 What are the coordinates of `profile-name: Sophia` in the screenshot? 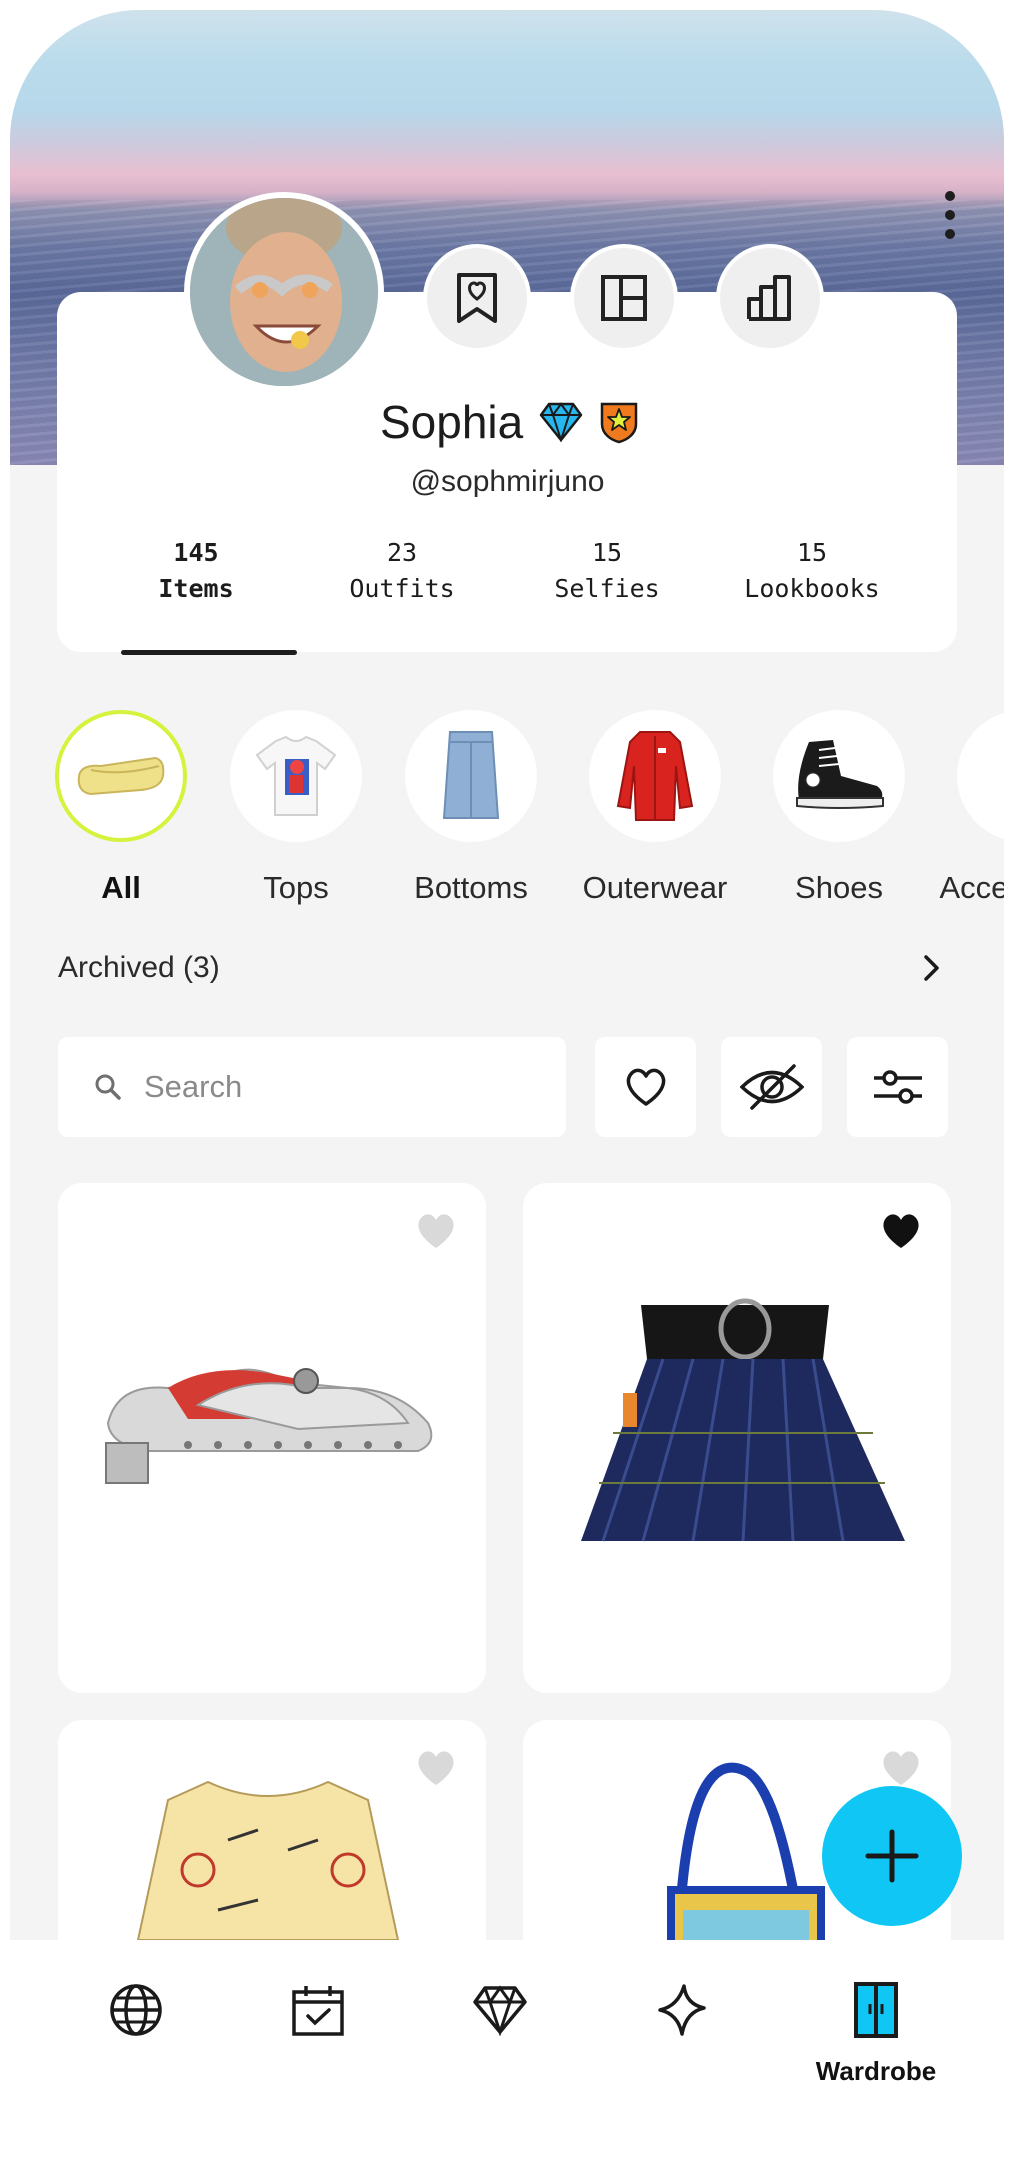 It's located at (452, 422).